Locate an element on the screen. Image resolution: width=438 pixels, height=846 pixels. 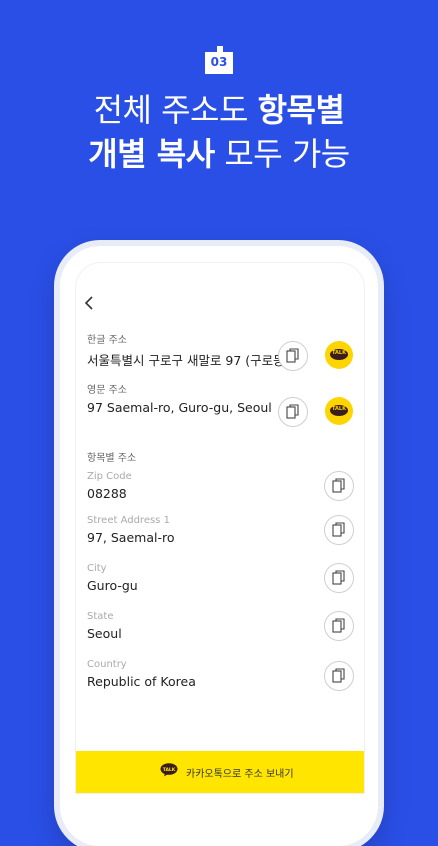
korean-address-row: 한글 주소 서울특별시 구로구 새말로 97 (구로동) is located at coordinates (225, 350).